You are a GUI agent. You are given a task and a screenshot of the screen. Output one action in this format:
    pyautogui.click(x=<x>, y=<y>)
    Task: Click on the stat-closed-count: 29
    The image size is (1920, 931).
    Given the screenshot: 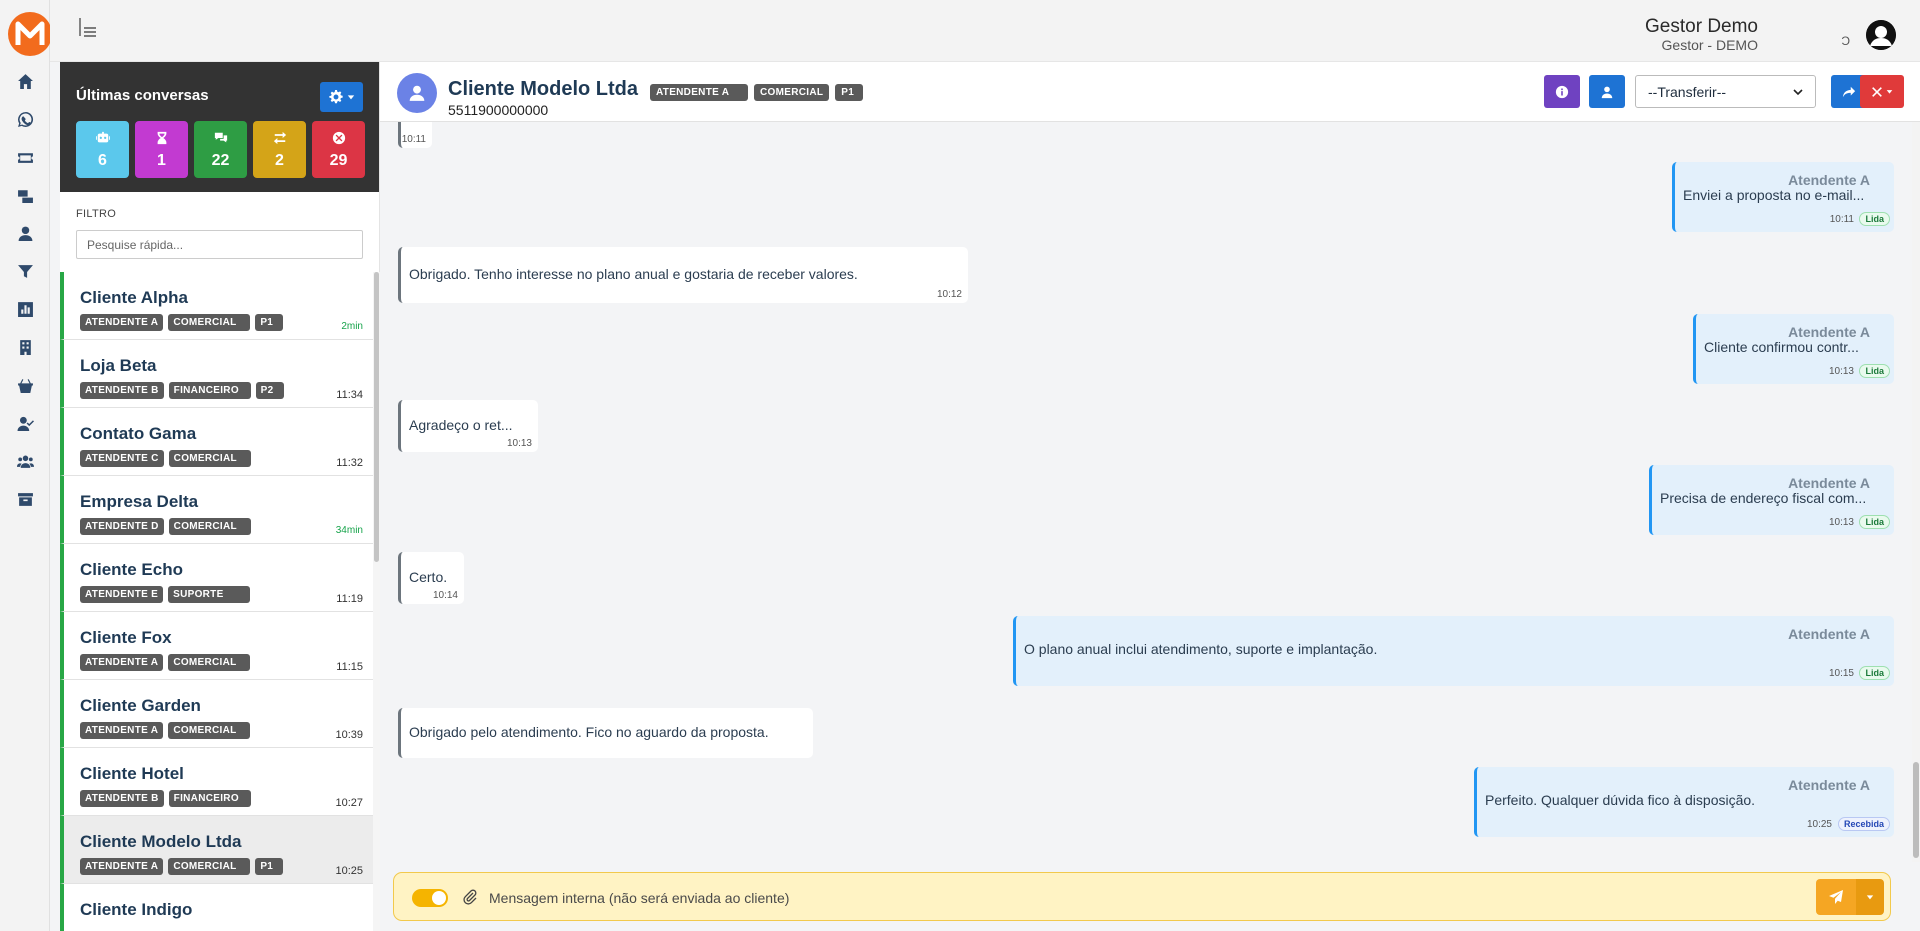 What is the action you would take?
    pyautogui.click(x=338, y=160)
    